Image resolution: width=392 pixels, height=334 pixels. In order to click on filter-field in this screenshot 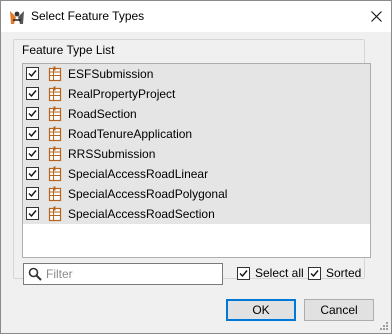, I will do `click(123, 274)`.